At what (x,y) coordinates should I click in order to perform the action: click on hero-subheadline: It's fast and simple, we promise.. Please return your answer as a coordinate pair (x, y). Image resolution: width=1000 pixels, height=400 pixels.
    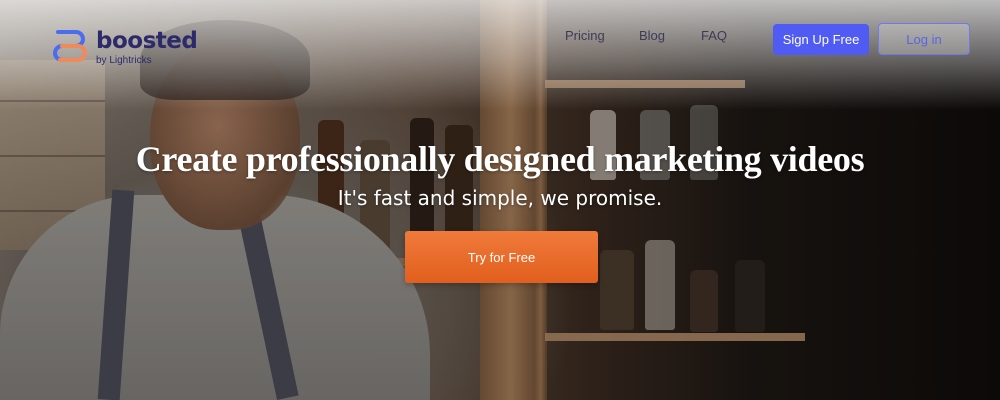
    Looking at the image, I should click on (500, 198).